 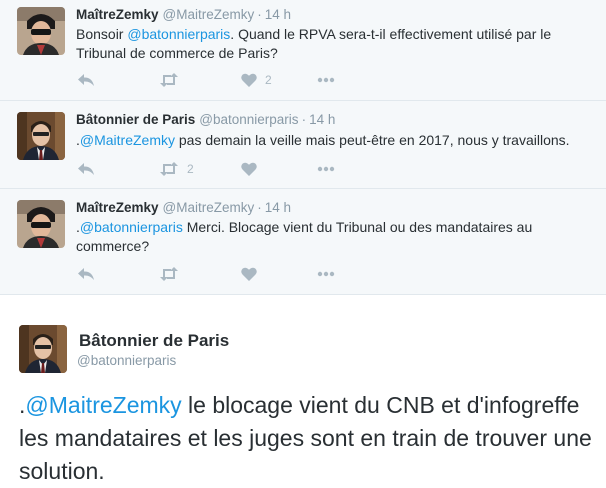 What do you see at coordinates (268, 80) in the screenshot?
I see `like-count: 2` at bounding box center [268, 80].